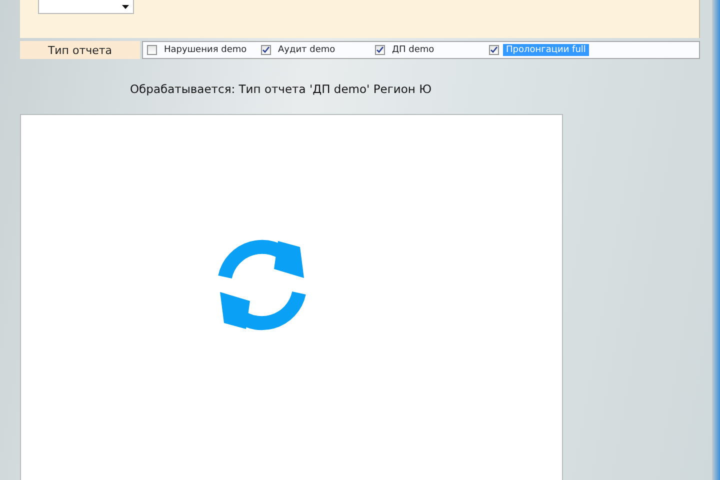 This screenshot has width=720, height=480. What do you see at coordinates (281, 90) in the screenshot?
I see `status-text: Обрабатывается: Тип отчета 'ДП demo' Регион Ю` at bounding box center [281, 90].